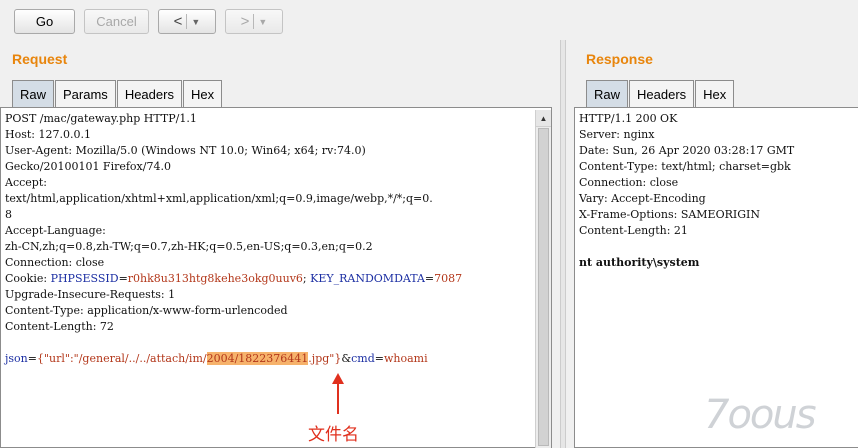 This screenshot has width=858, height=448. I want to click on request-line: Connection: close, so click(55, 262).